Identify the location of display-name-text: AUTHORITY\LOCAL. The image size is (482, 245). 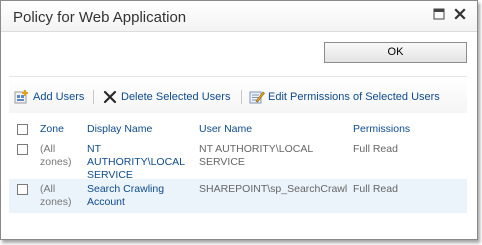
(136, 162).